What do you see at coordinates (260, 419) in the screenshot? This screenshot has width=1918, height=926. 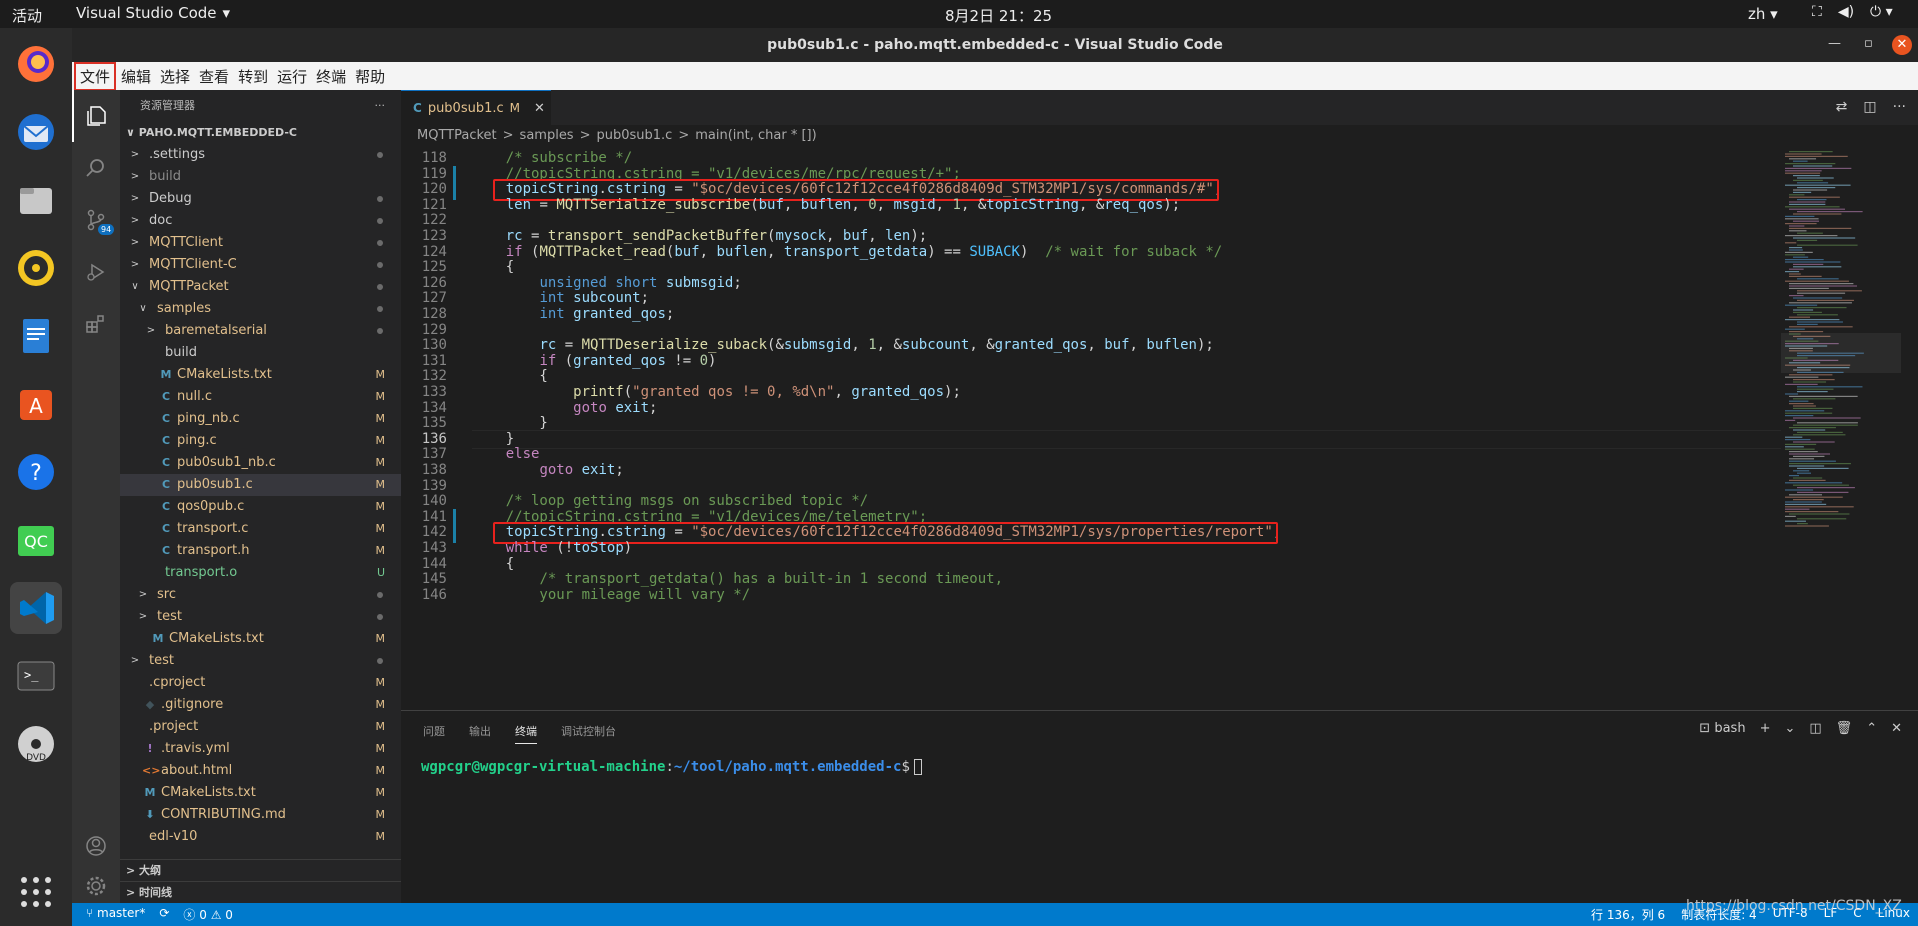 I see `tree-file: Cping_nb.c M` at bounding box center [260, 419].